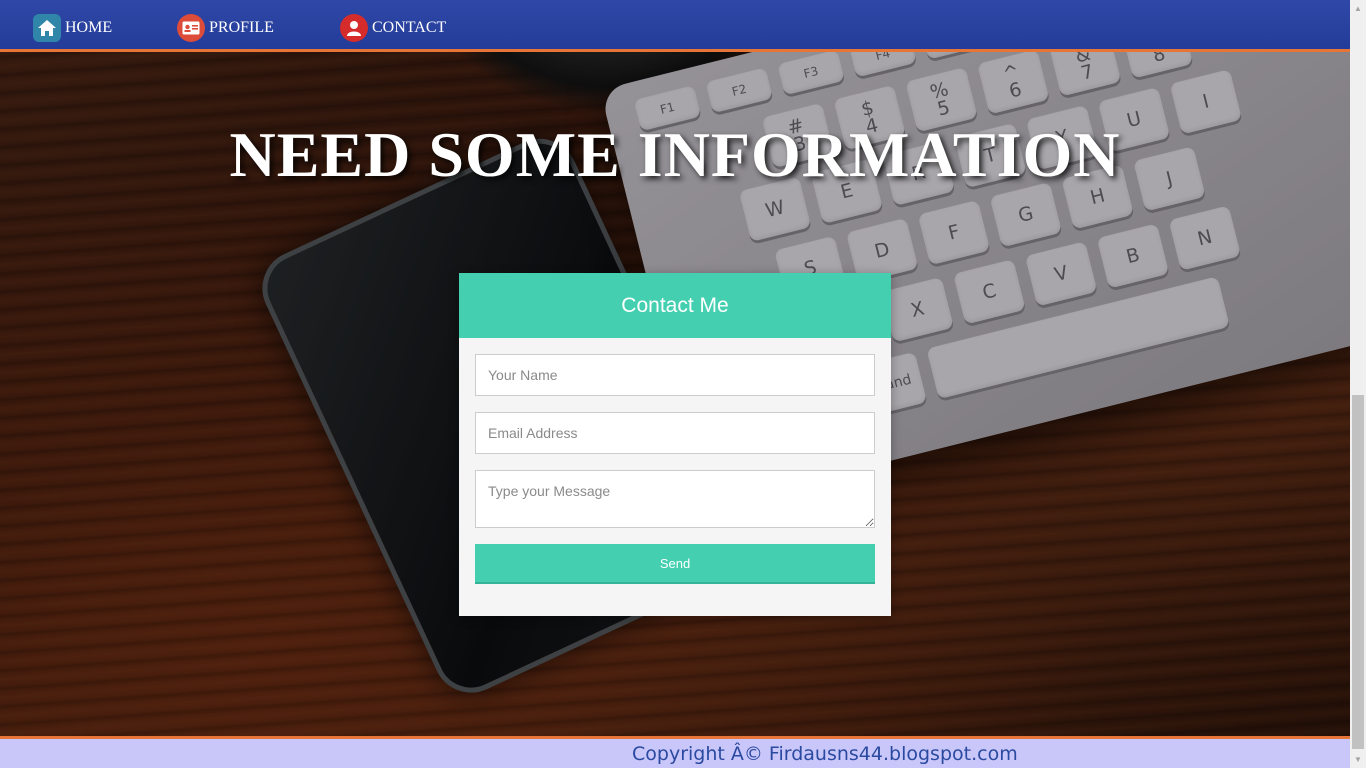 The width and height of the screenshot is (1366, 768). What do you see at coordinates (675, 499) in the screenshot?
I see `message-textarea` at bounding box center [675, 499].